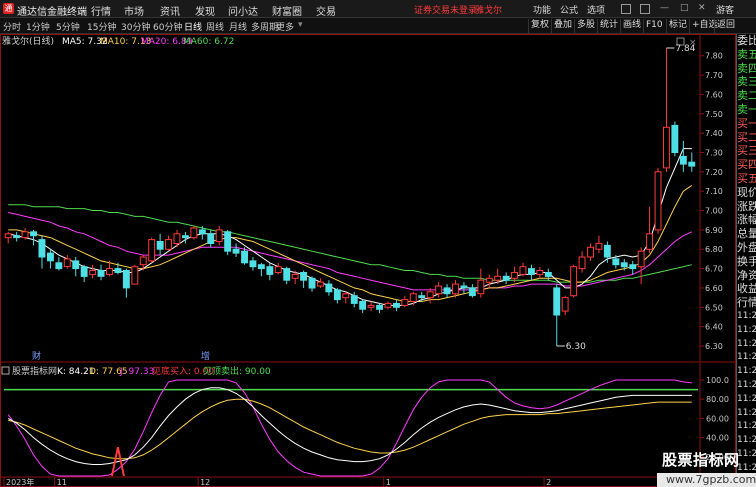  Describe the element at coordinates (326, 10) in the screenshot. I see `menu-jiaoyi: 交易` at that location.